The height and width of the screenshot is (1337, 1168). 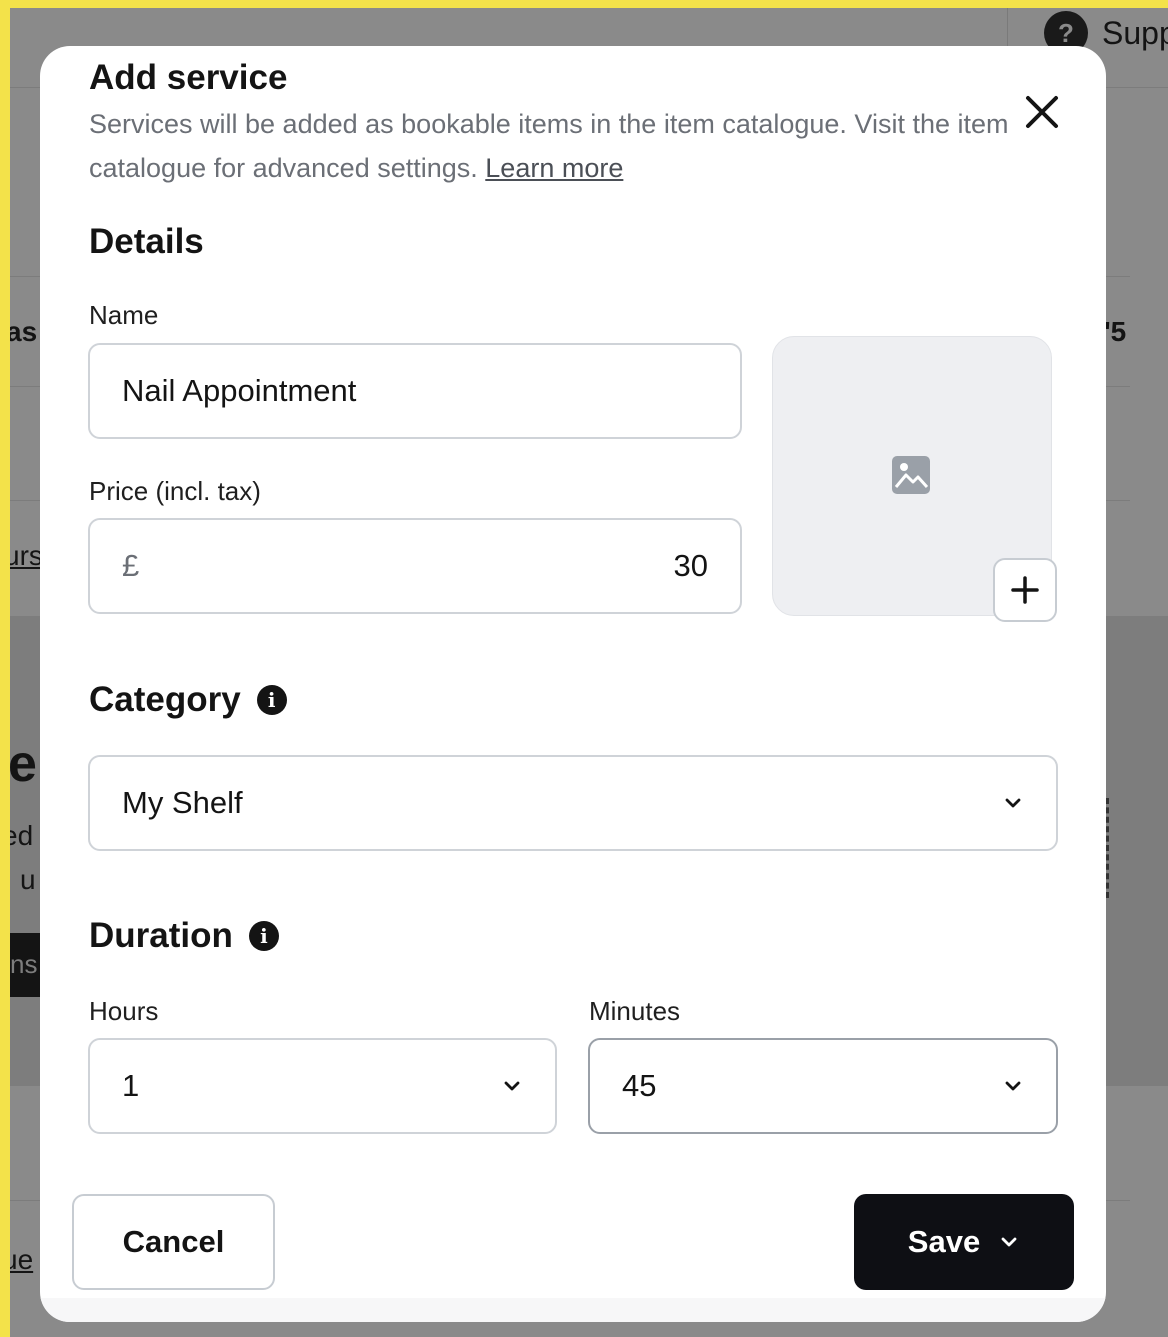 I want to click on hours-label: Hours, so click(x=124, y=1011).